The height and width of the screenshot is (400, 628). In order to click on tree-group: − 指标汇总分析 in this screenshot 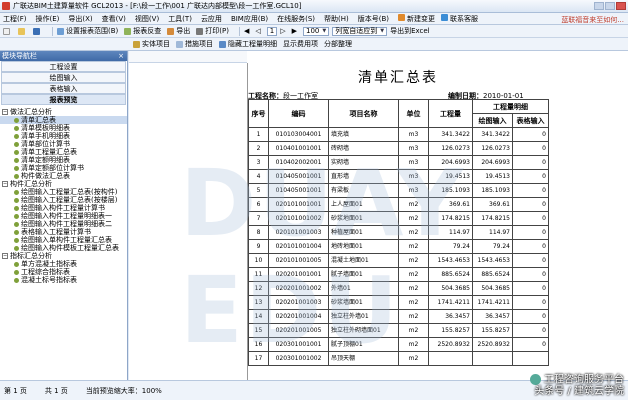, I will do `click(63, 256)`.